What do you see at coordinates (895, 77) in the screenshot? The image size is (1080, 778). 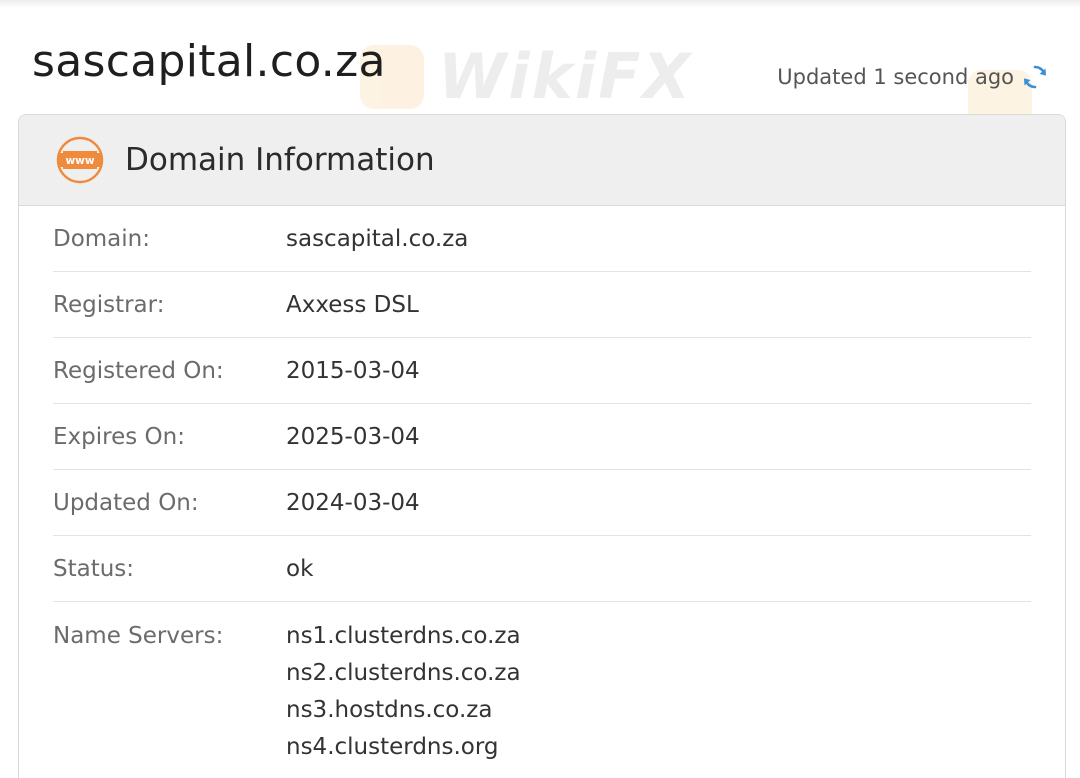 I see `updated-text: Updated 1 second ago` at bounding box center [895, 77].